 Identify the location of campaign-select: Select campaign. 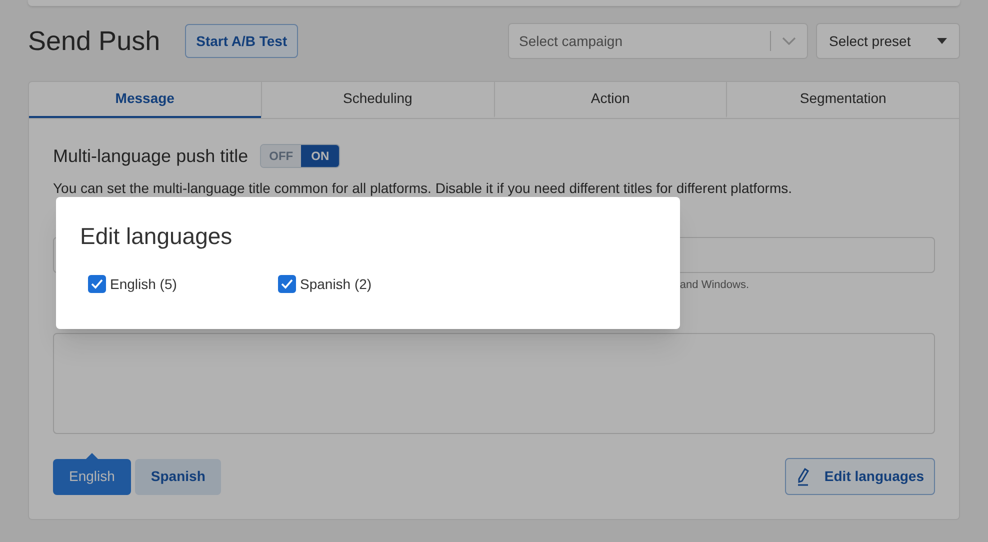
(658, 41).